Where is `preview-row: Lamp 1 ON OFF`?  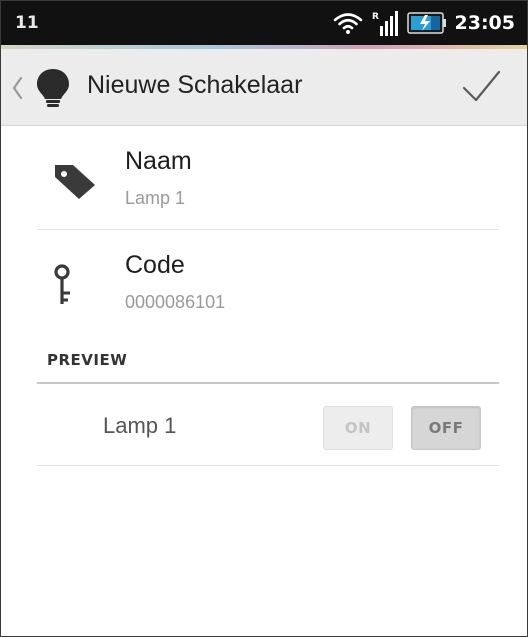 preview-row: Lamp 1 ON OFF is located at coordinates (268, 425).